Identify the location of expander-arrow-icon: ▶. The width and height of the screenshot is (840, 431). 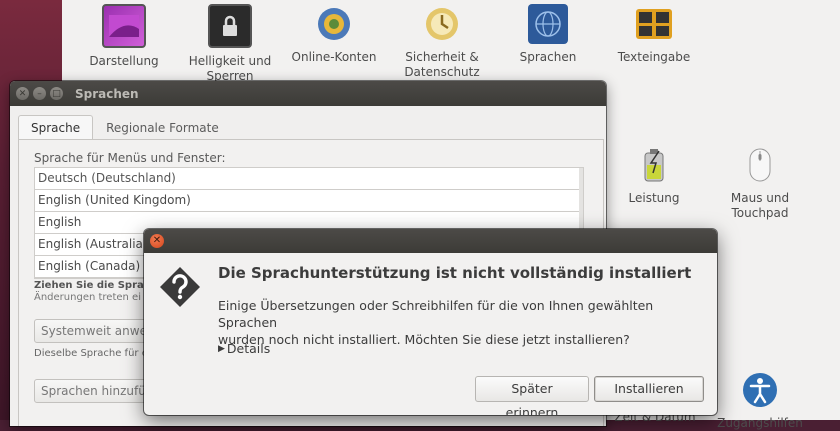
(221, 348).